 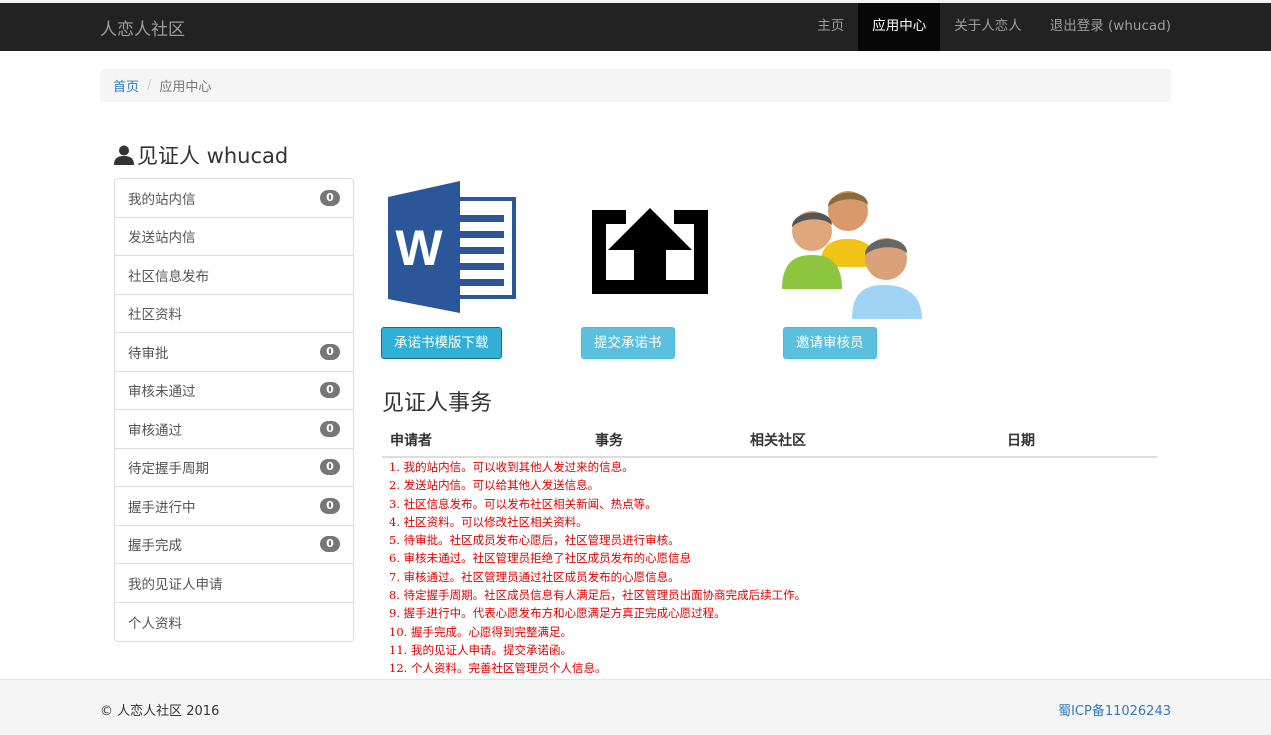 What do you see at coordinates (411, 441) in the screenshot?
I see `column-header: 申请者` at bounding box center [411, 441].